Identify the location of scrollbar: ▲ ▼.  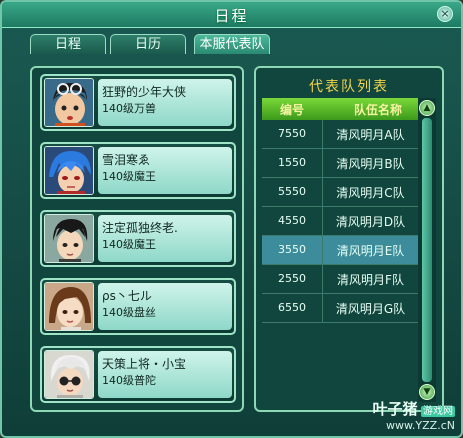
(427, 250).